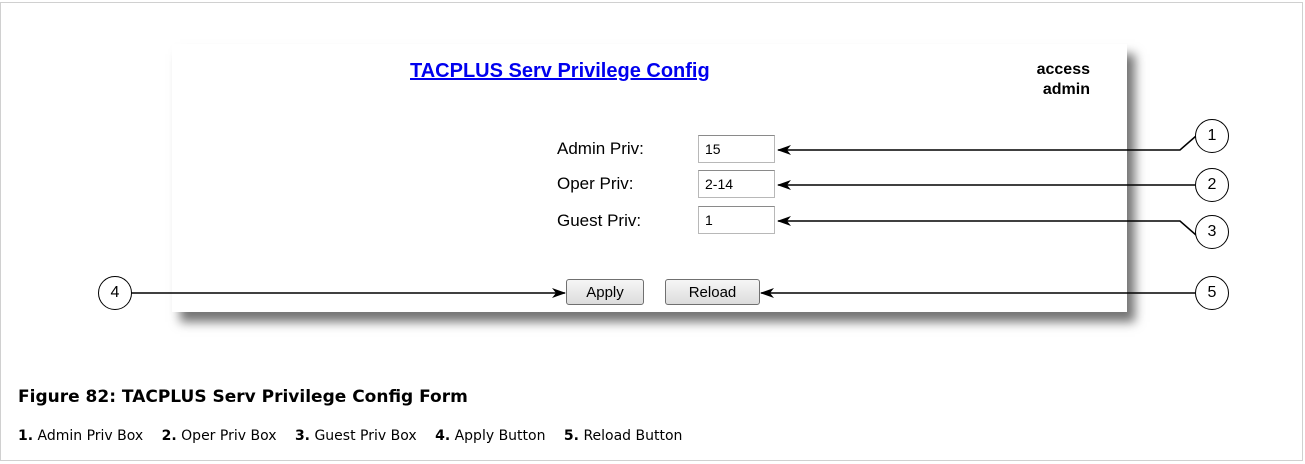 Image resolution: width=1305 pixels, height=464 pixels. What do you see at coordinates (81, 436) in the screenshot?
I see `legend-item: 1. Admin Priv Box` at bounding box center [81, 436].